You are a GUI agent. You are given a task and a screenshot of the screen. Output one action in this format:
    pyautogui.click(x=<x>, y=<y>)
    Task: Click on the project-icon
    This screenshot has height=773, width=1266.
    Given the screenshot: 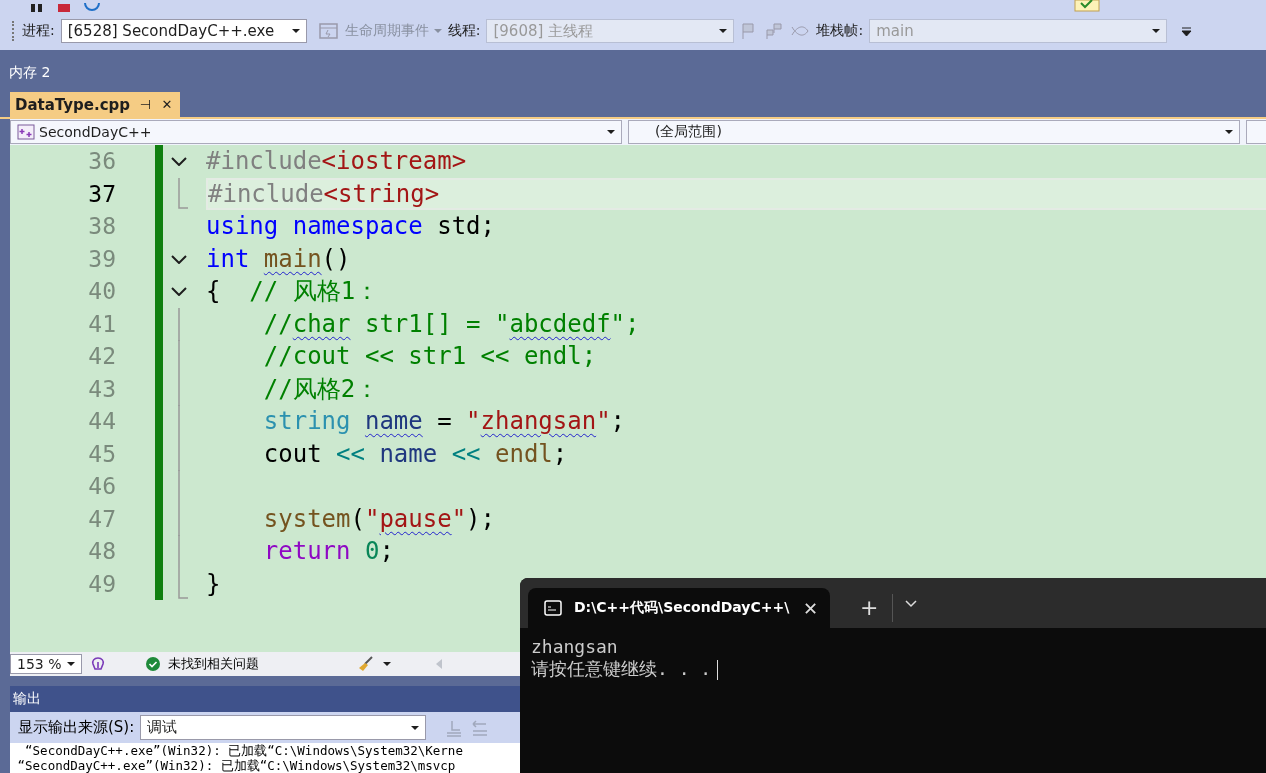 What is the action you would take?
    pyautogui.click(x=26, y=132)
    